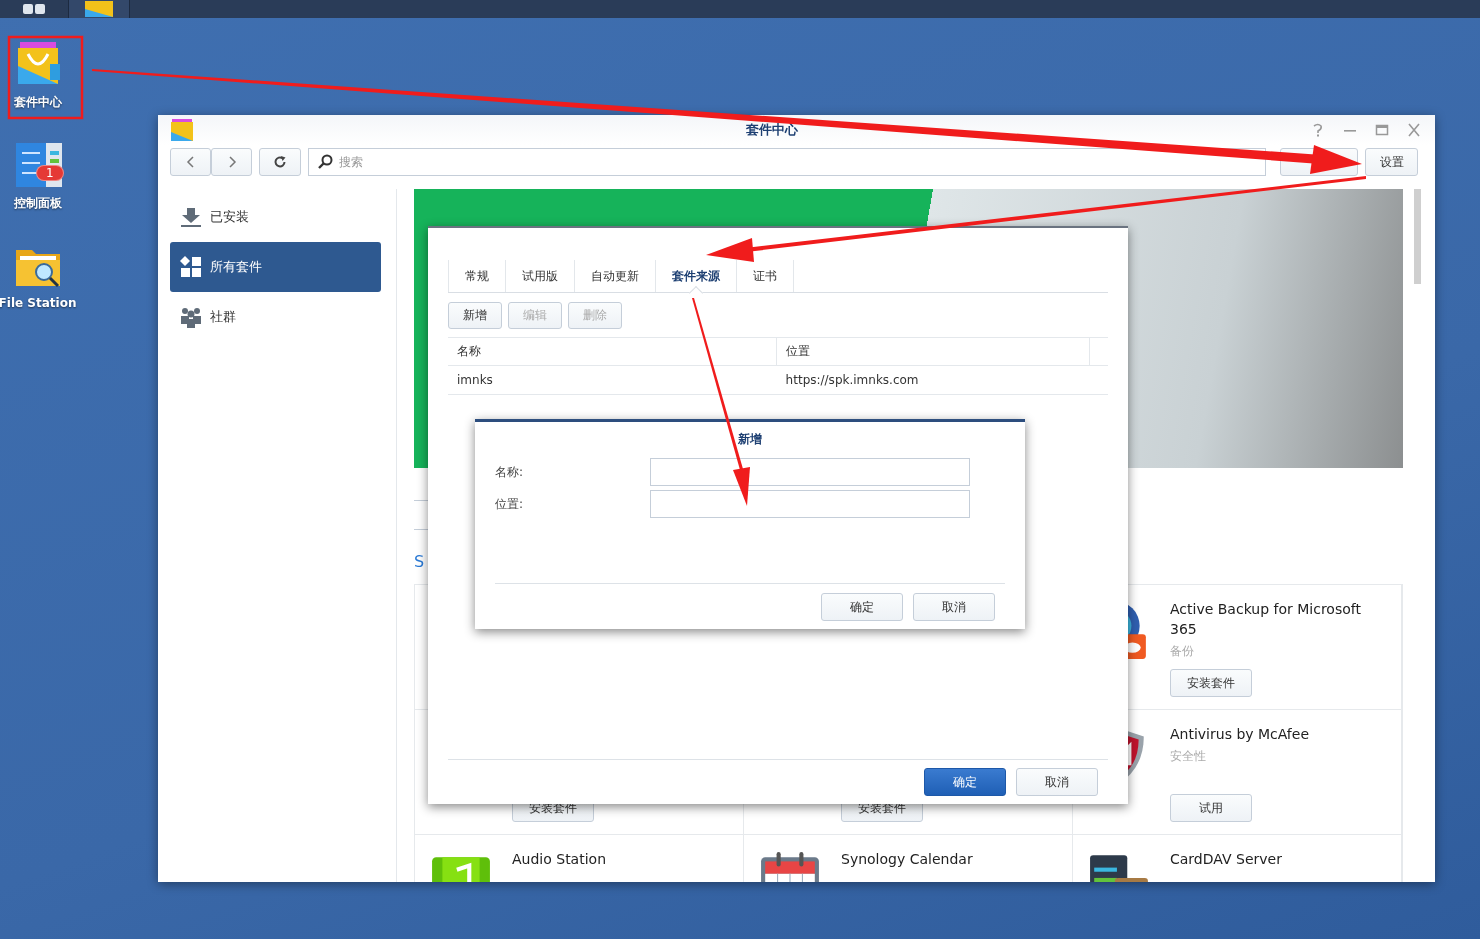 Image resolution: width=1480 pixels, height=939 pixels. What do you see at coordinates (1417, 236) in the screenshot?
I see `scrollbar` at bounding box center [1417, 236].